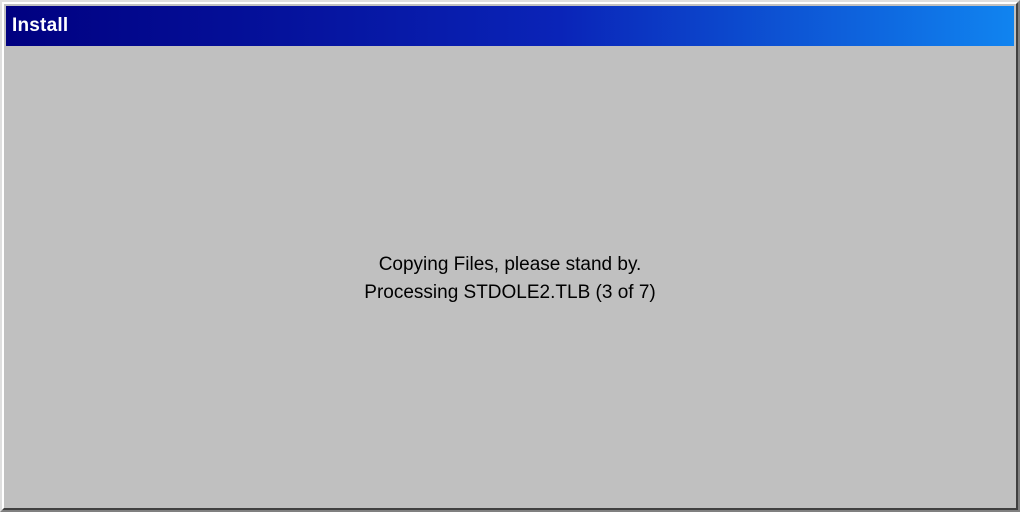 The width and height of the screenshot is (1020, 512). Describe the element at coordinates (40, 25) in the screenshot. I see `window-title: Install` at that location.